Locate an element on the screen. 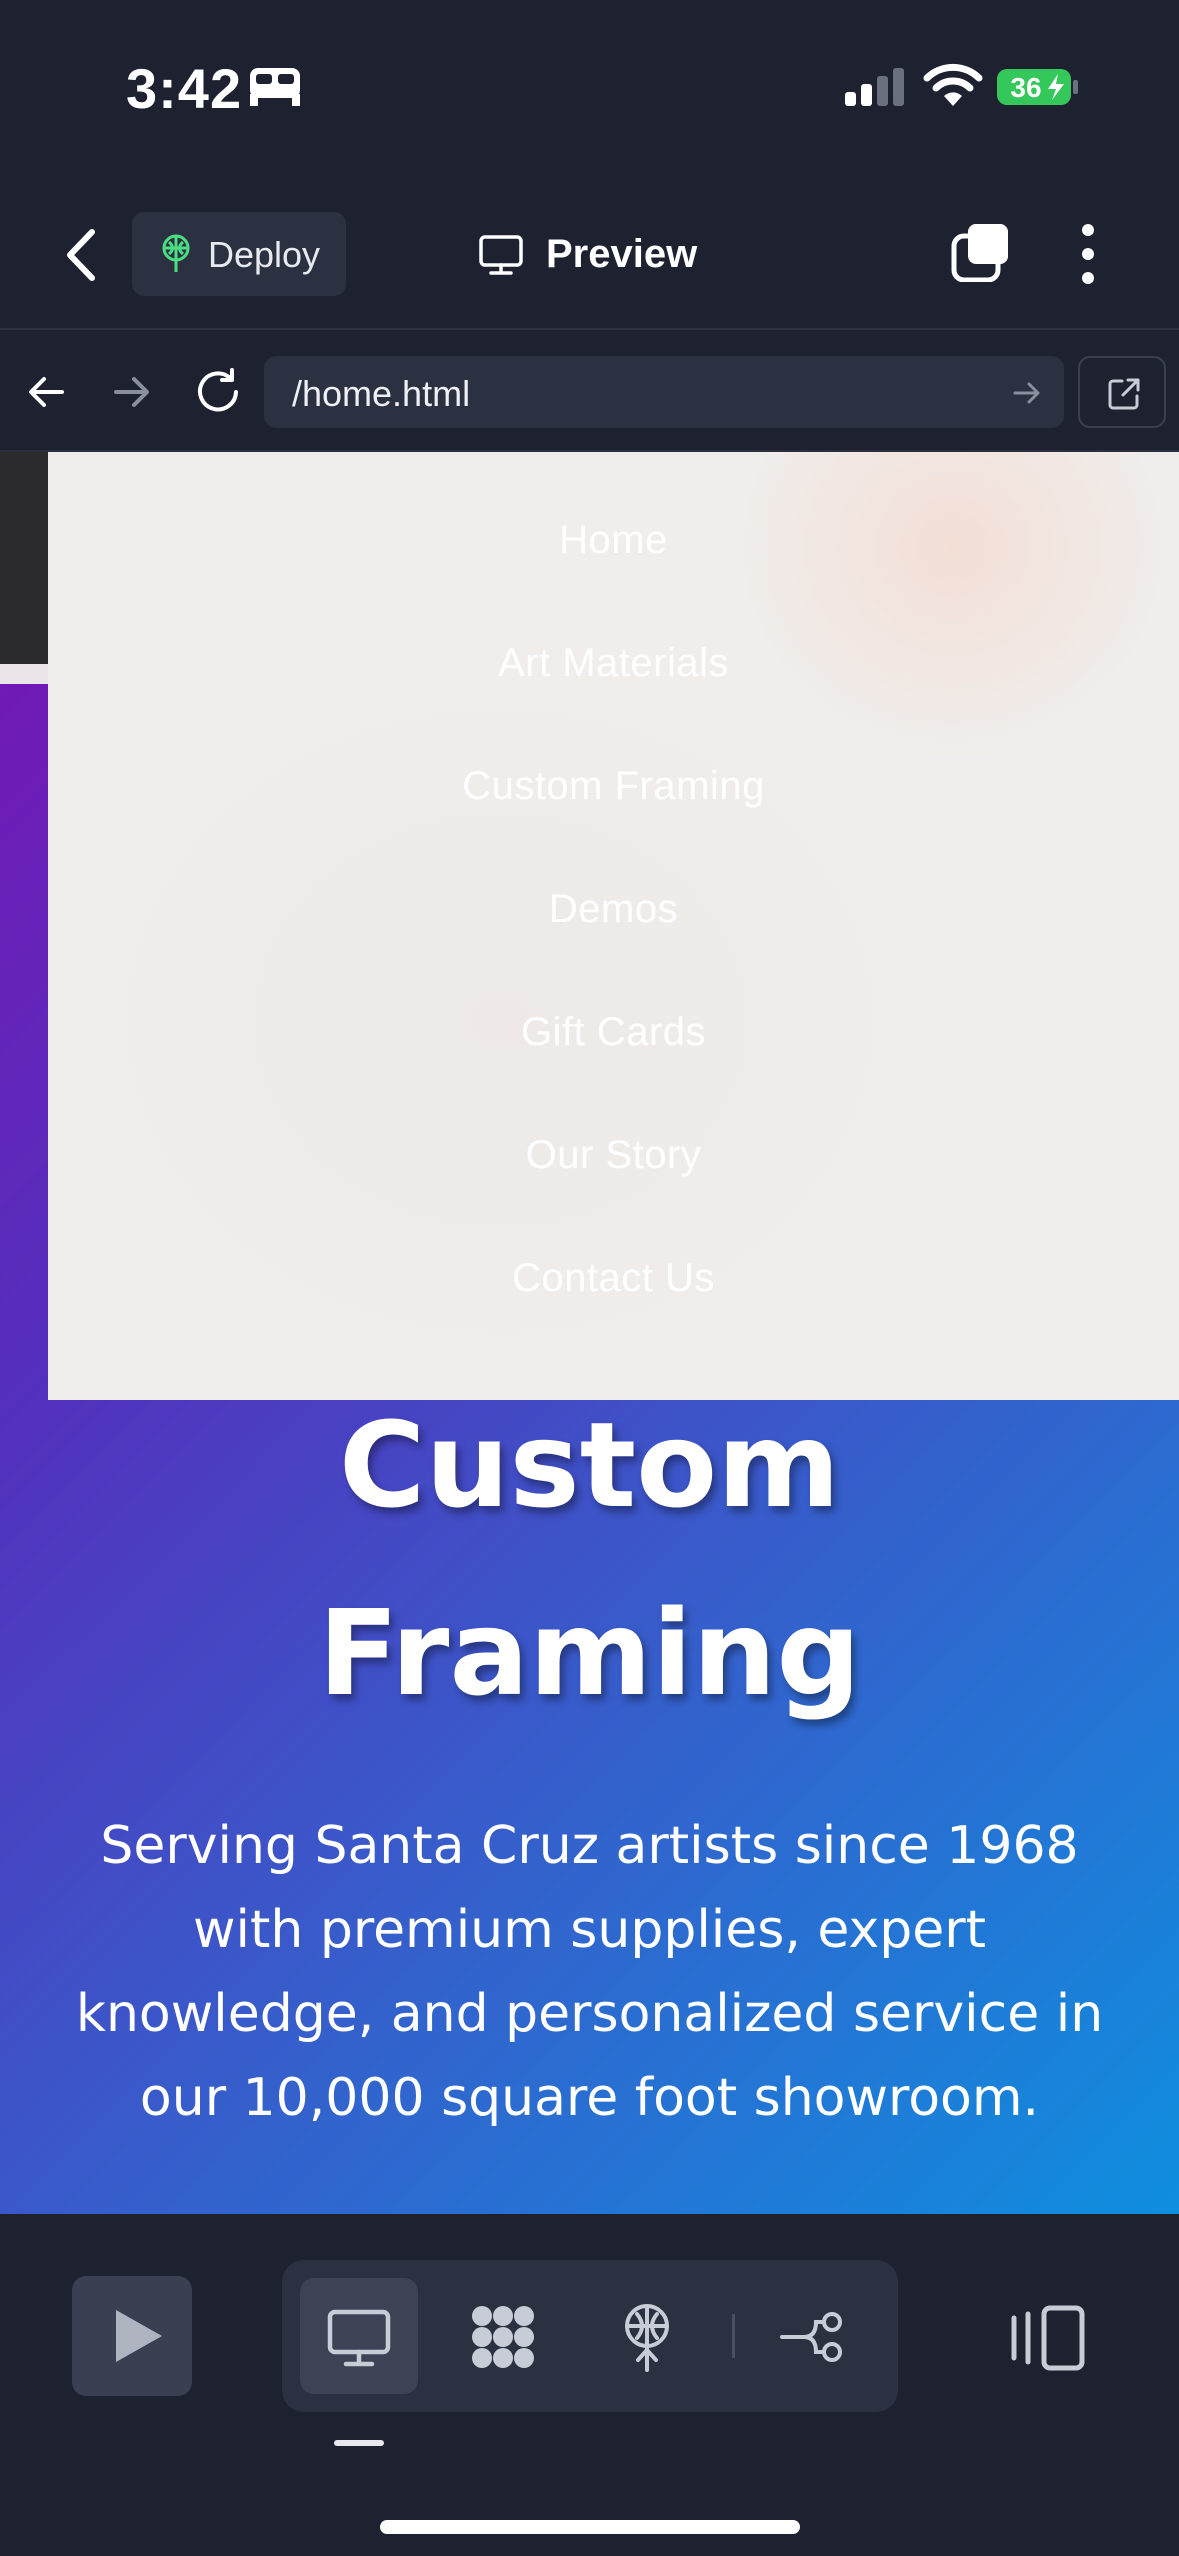  reload-icon is located at coordinates (218, 392).